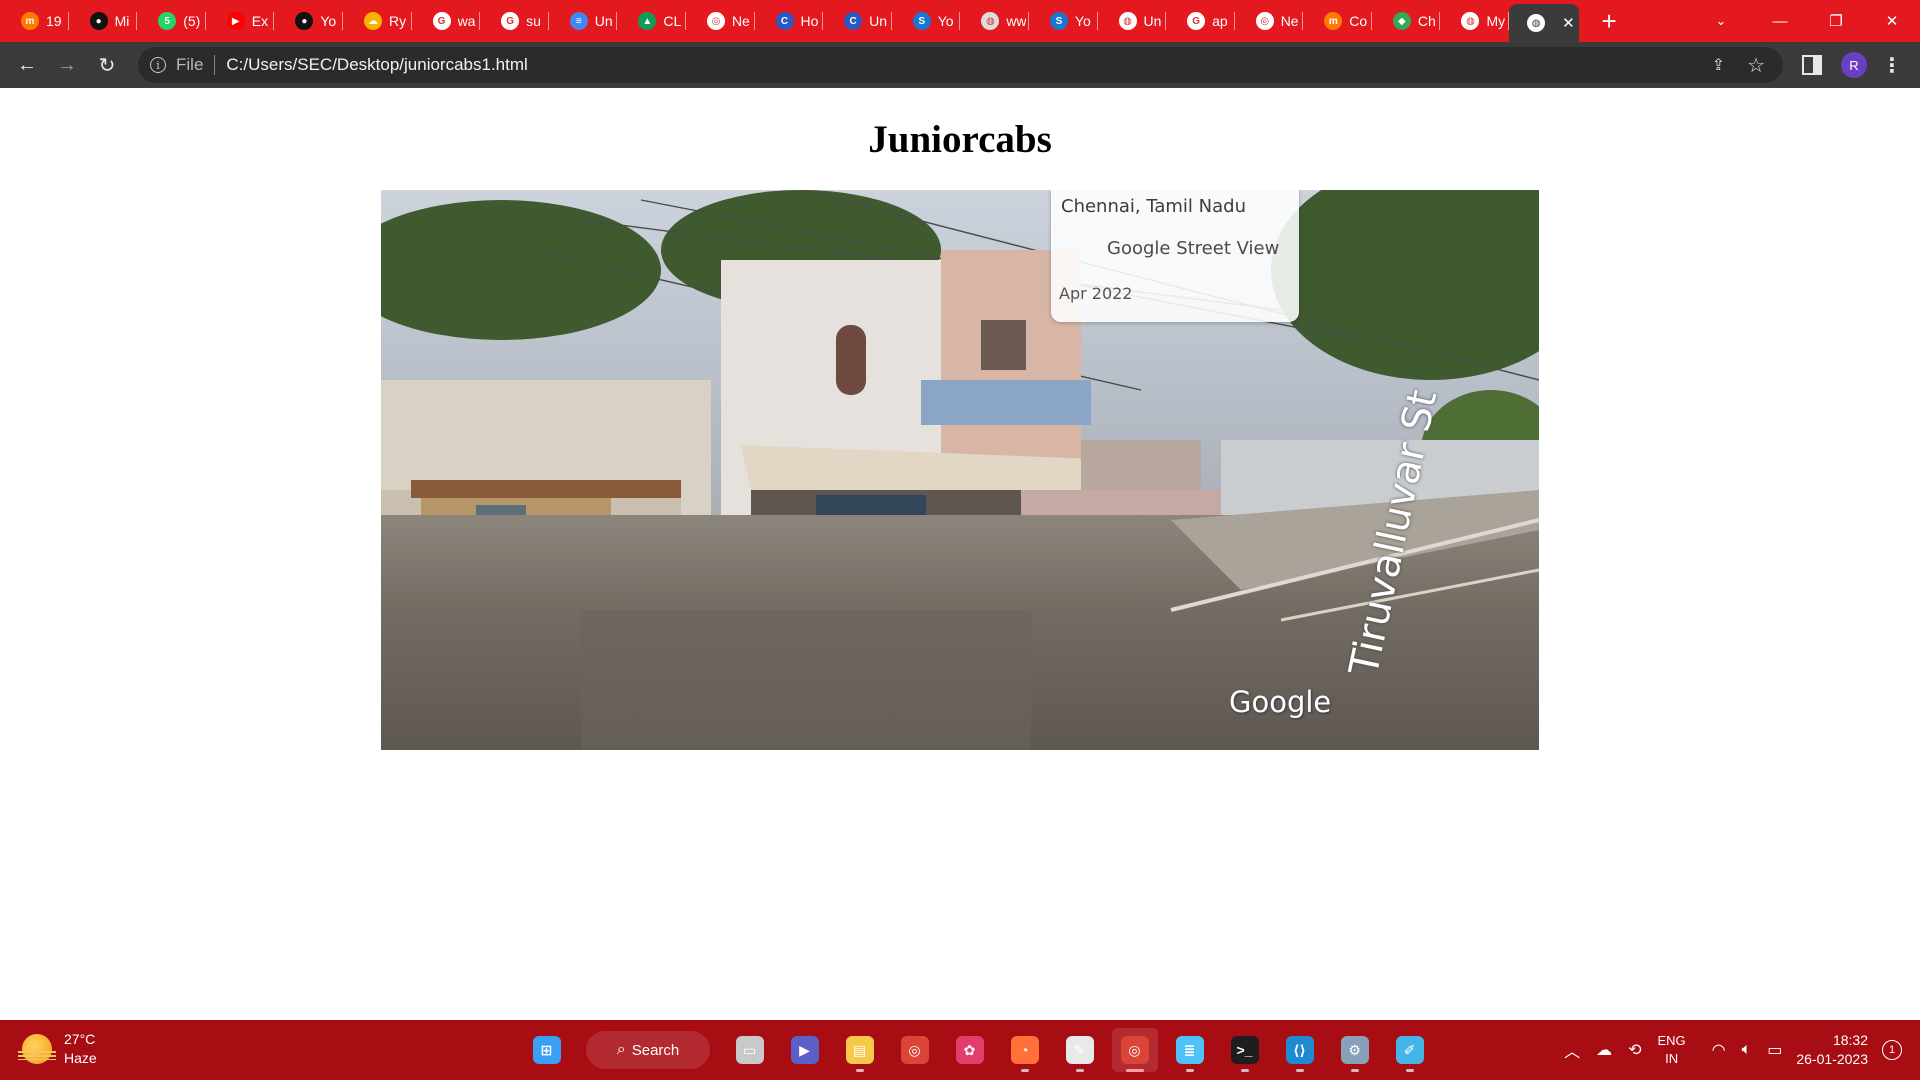 The width and height of the screenshot is (1920, 1080). Describe the element at coordinates (304, 21) in the screenshot. I see `github-icon: ●` at that location.